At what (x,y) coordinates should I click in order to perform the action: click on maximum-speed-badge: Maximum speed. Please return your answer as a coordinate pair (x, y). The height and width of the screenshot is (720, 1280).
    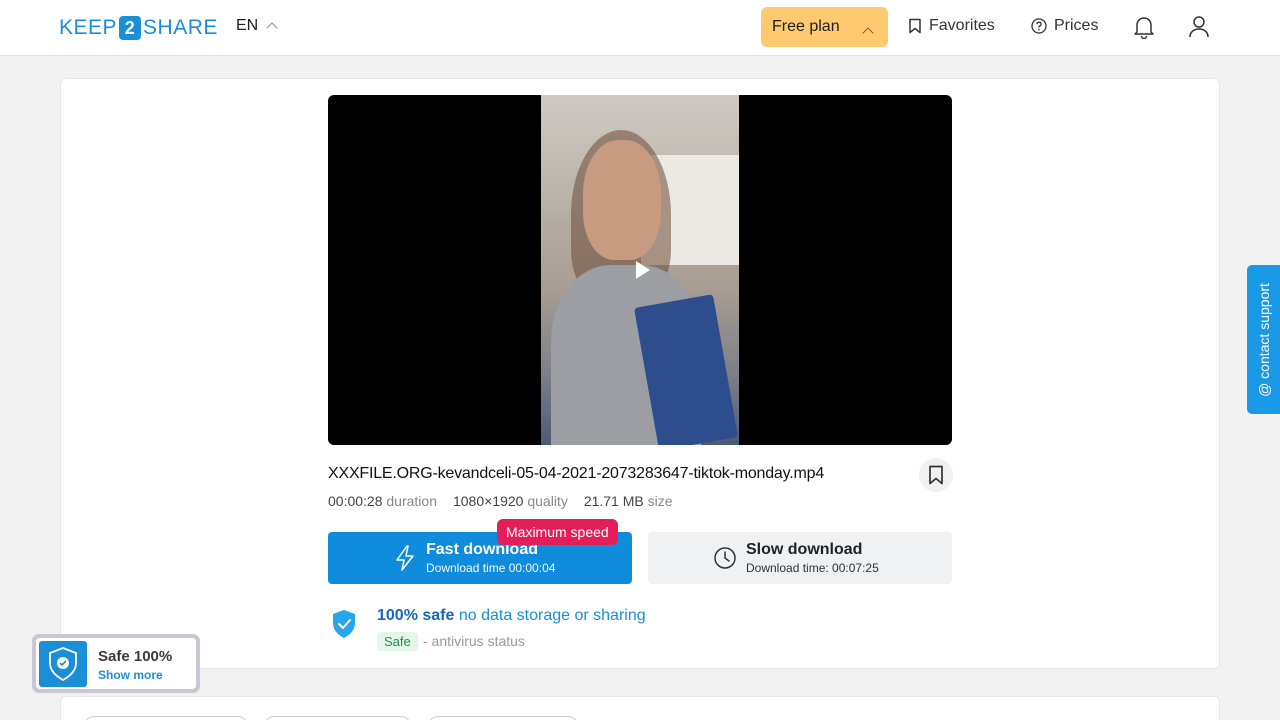
    Looking at the image, I should click on (557, 532).